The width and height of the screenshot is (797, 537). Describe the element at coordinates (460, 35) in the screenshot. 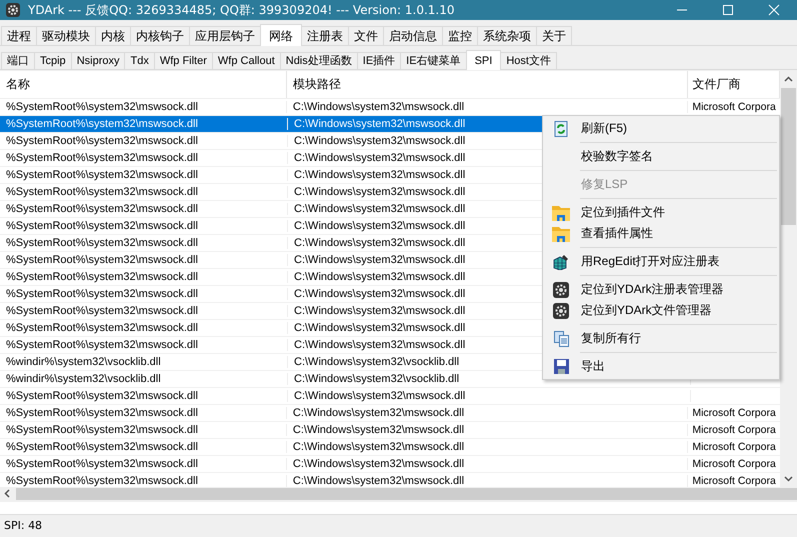

I see `tab: 监控` at that location.